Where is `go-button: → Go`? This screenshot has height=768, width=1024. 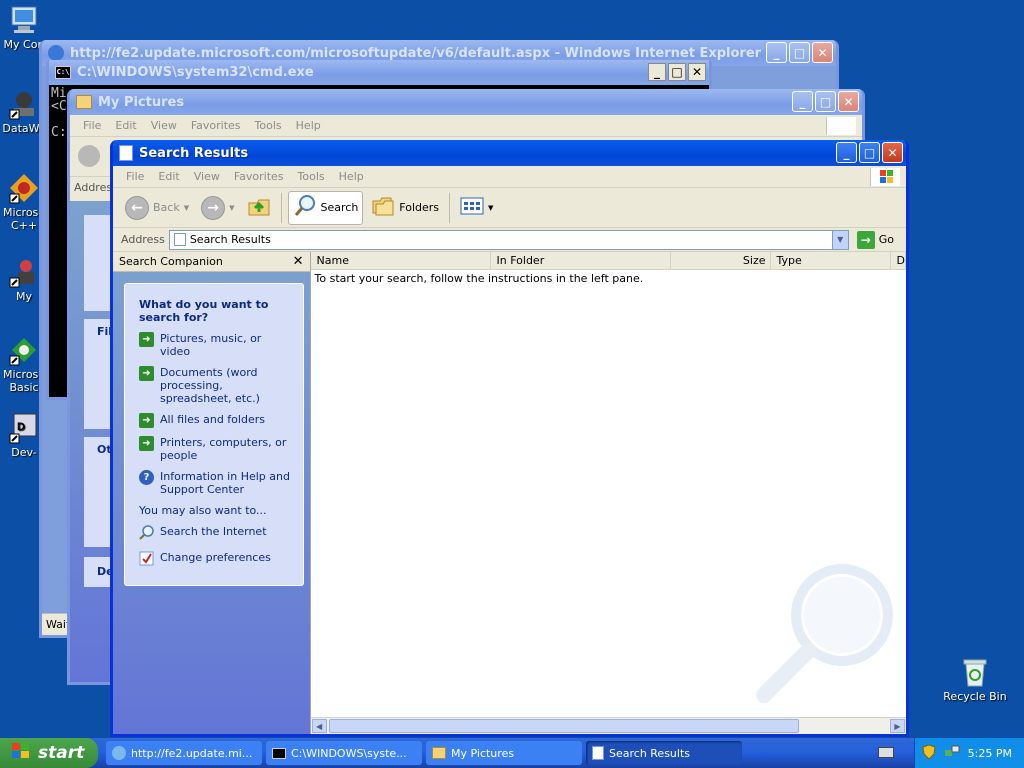
go-button: → Go is located at coordinates (879, 239).